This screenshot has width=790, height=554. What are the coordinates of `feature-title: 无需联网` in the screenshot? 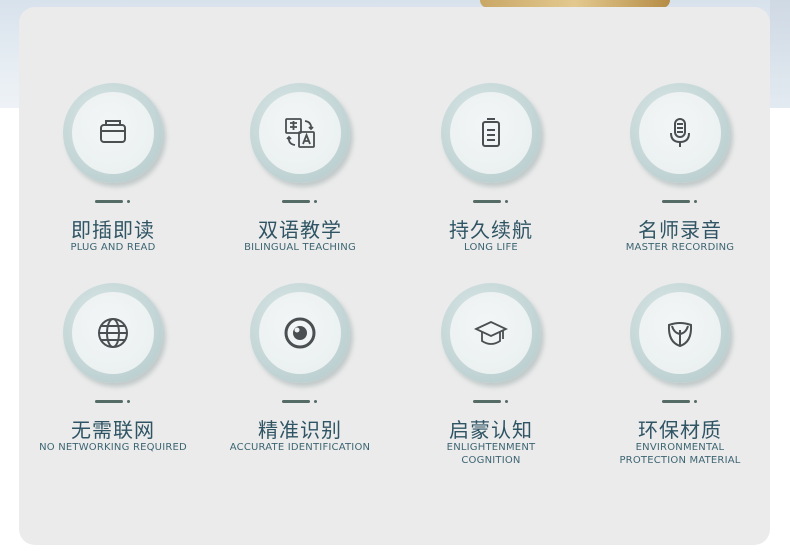 It's located at (113, 430).